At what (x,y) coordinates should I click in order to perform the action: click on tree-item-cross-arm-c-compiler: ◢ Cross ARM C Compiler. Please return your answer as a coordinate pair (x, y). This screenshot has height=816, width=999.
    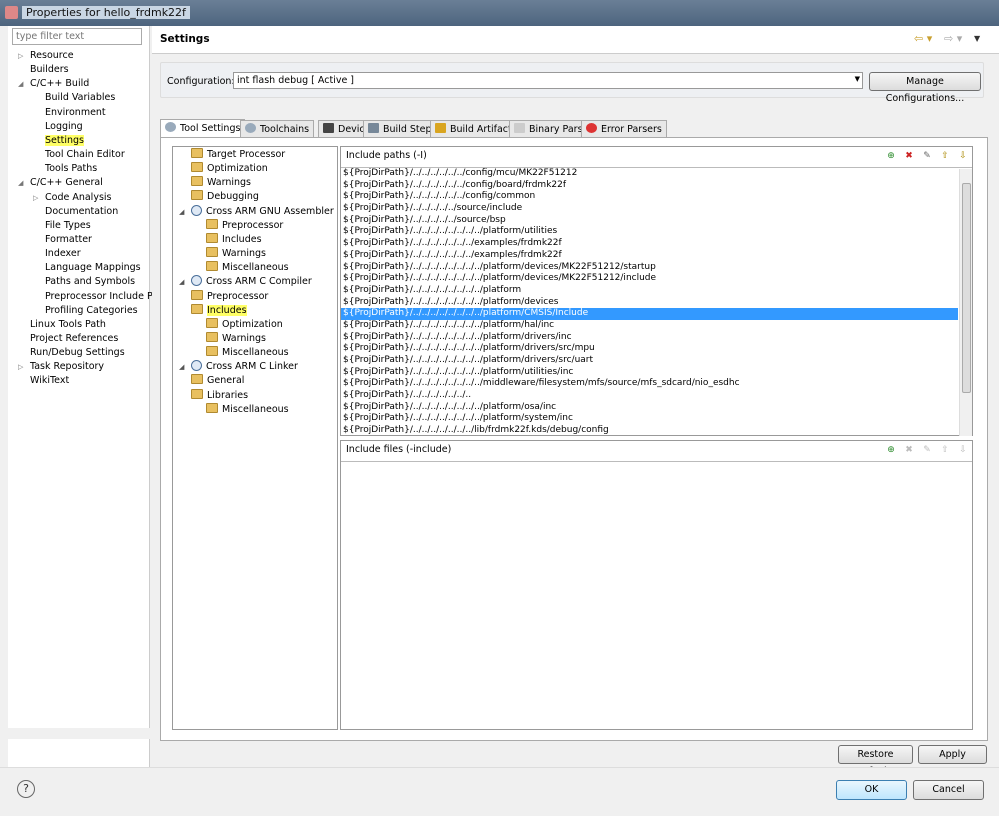
    Looking at the image, I should click on (245, 282).